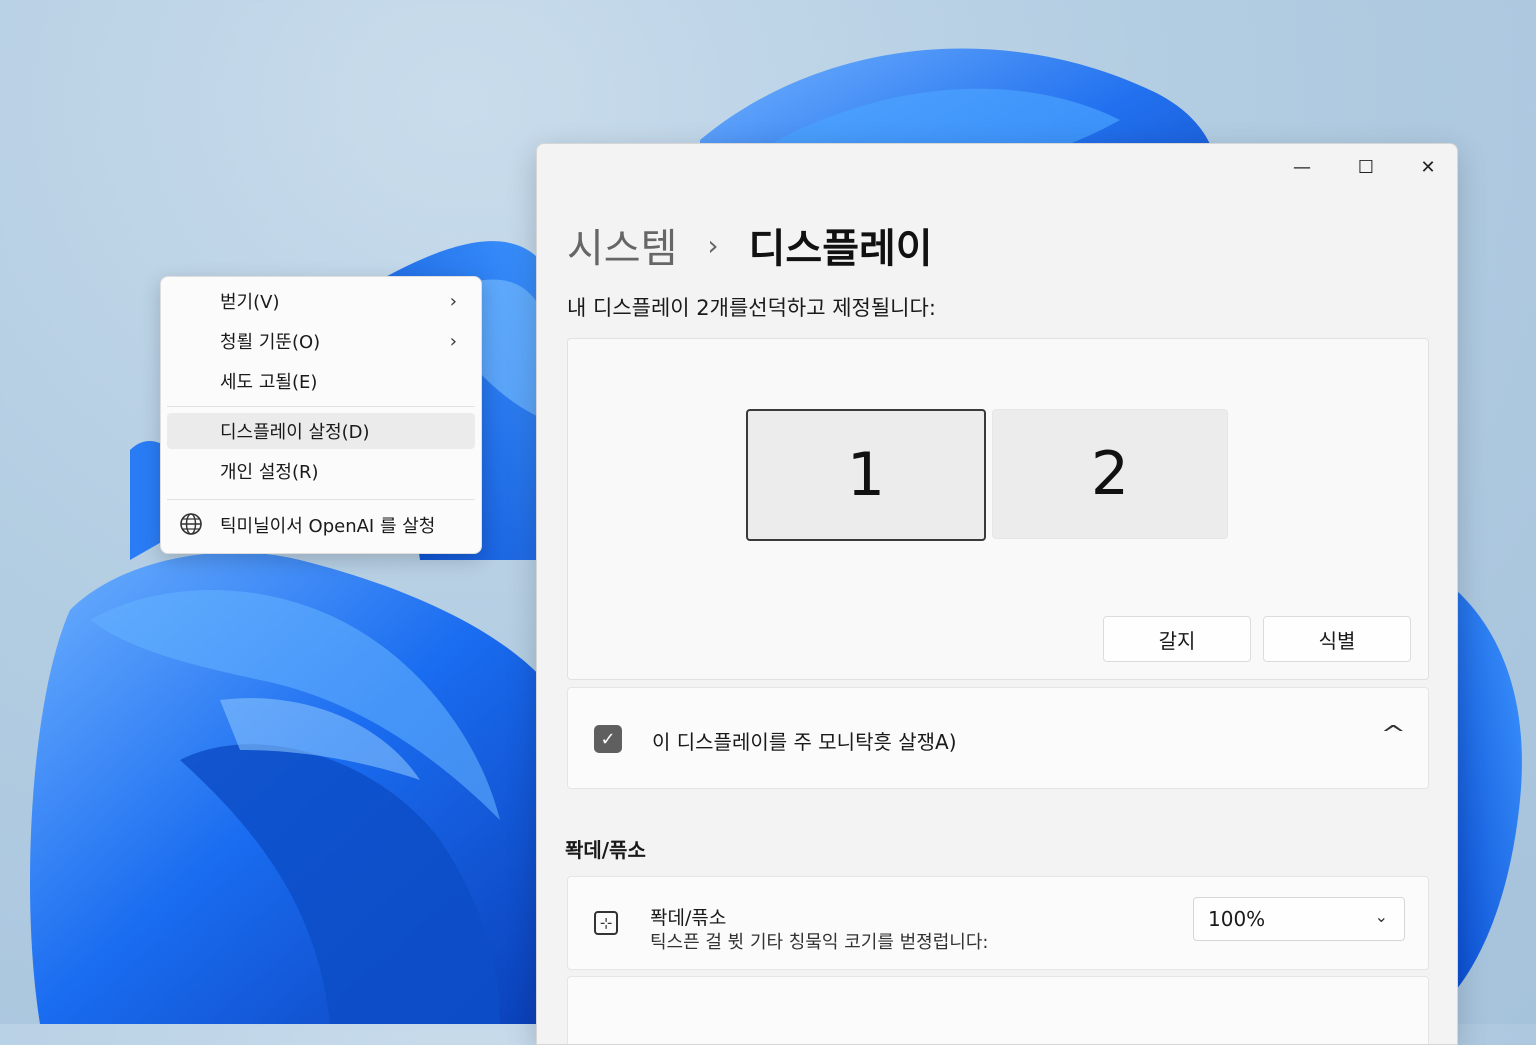 Image resolution: width=1536 pixels, height=1045 pixels. I want to click on menu-item-label: 벋기(V), so click(250, 302).